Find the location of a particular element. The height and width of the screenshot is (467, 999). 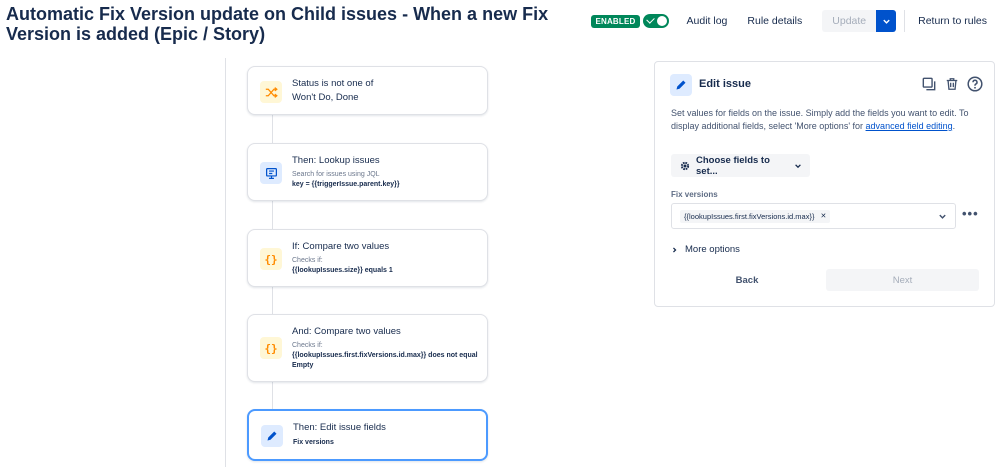

next-button: Next is located at coordinates (902, 280).